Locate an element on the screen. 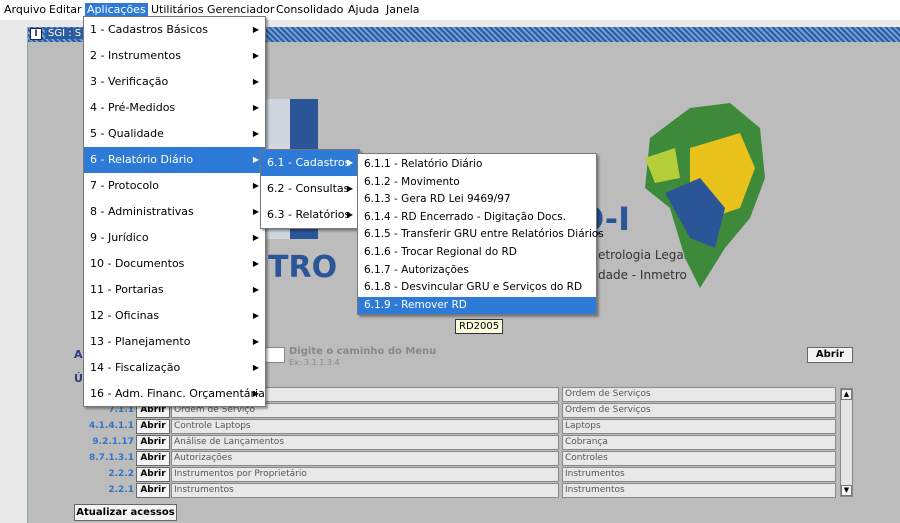 This screenshot has width=900, height=523. menu-item-6-1-9: 6.1.9 - Remover RD is located at coordinates (477, 305).